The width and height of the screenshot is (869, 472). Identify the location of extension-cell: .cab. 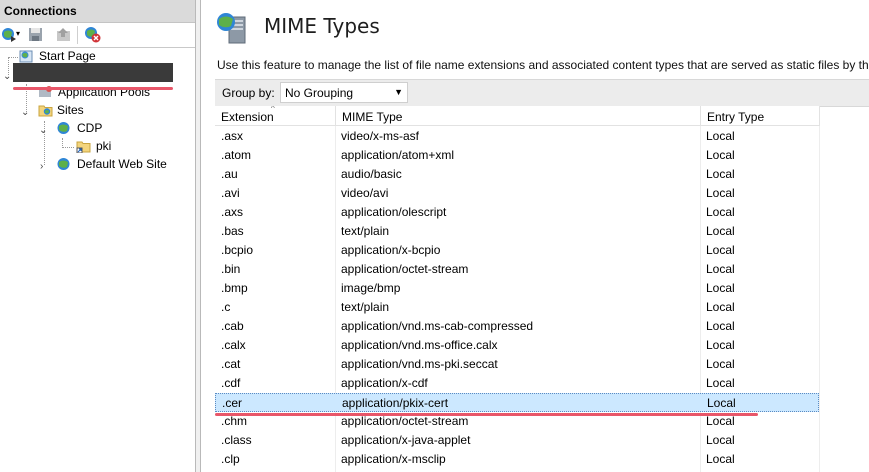
(232, 326).